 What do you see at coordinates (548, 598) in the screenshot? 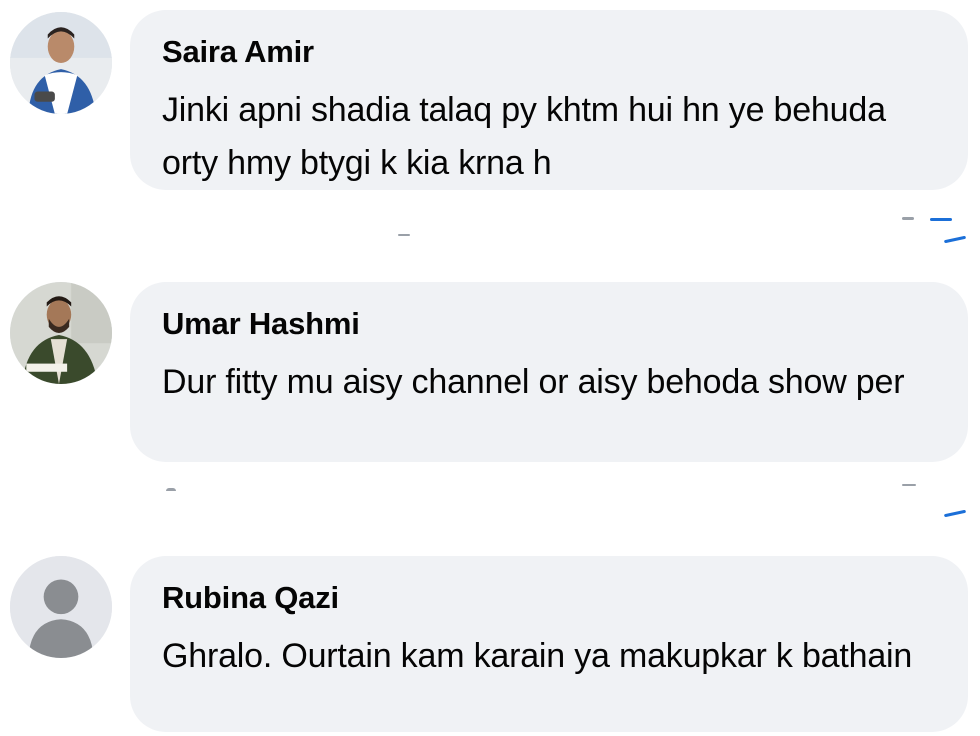
I see `comment-author: Rubina Qazi` at bounding box center [548, 598].